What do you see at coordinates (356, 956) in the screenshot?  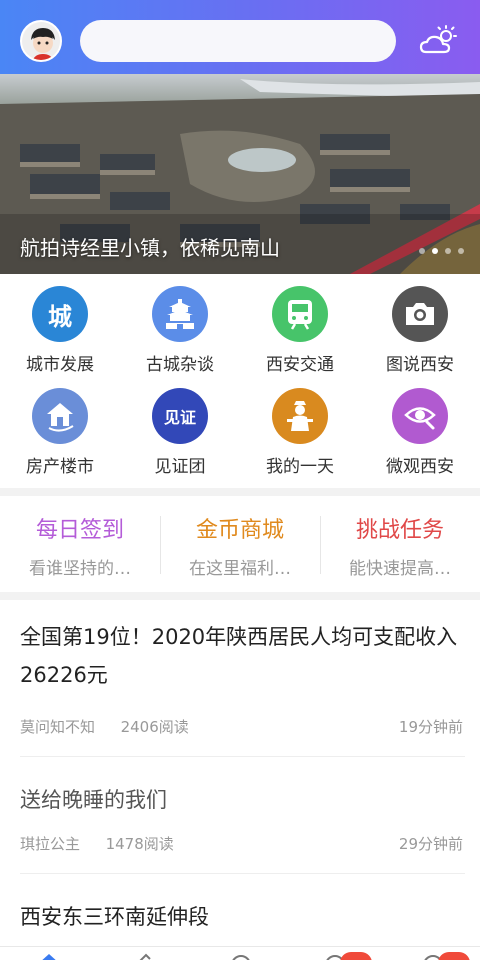 I see `message-badge` at bounding box center [356, 956].